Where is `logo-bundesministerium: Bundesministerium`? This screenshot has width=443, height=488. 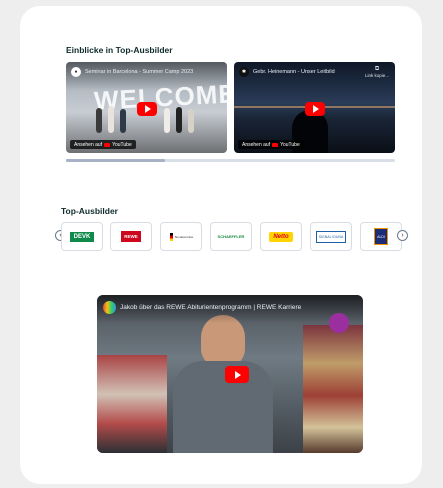
logo-bundesministerium: Bundesministerium is located at coordinates (181, 236).